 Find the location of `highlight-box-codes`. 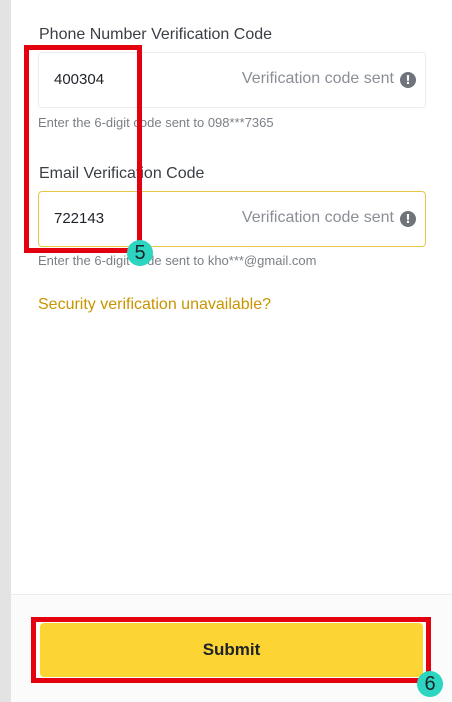

highlight-box-codes is located at coordinates (83, 149).